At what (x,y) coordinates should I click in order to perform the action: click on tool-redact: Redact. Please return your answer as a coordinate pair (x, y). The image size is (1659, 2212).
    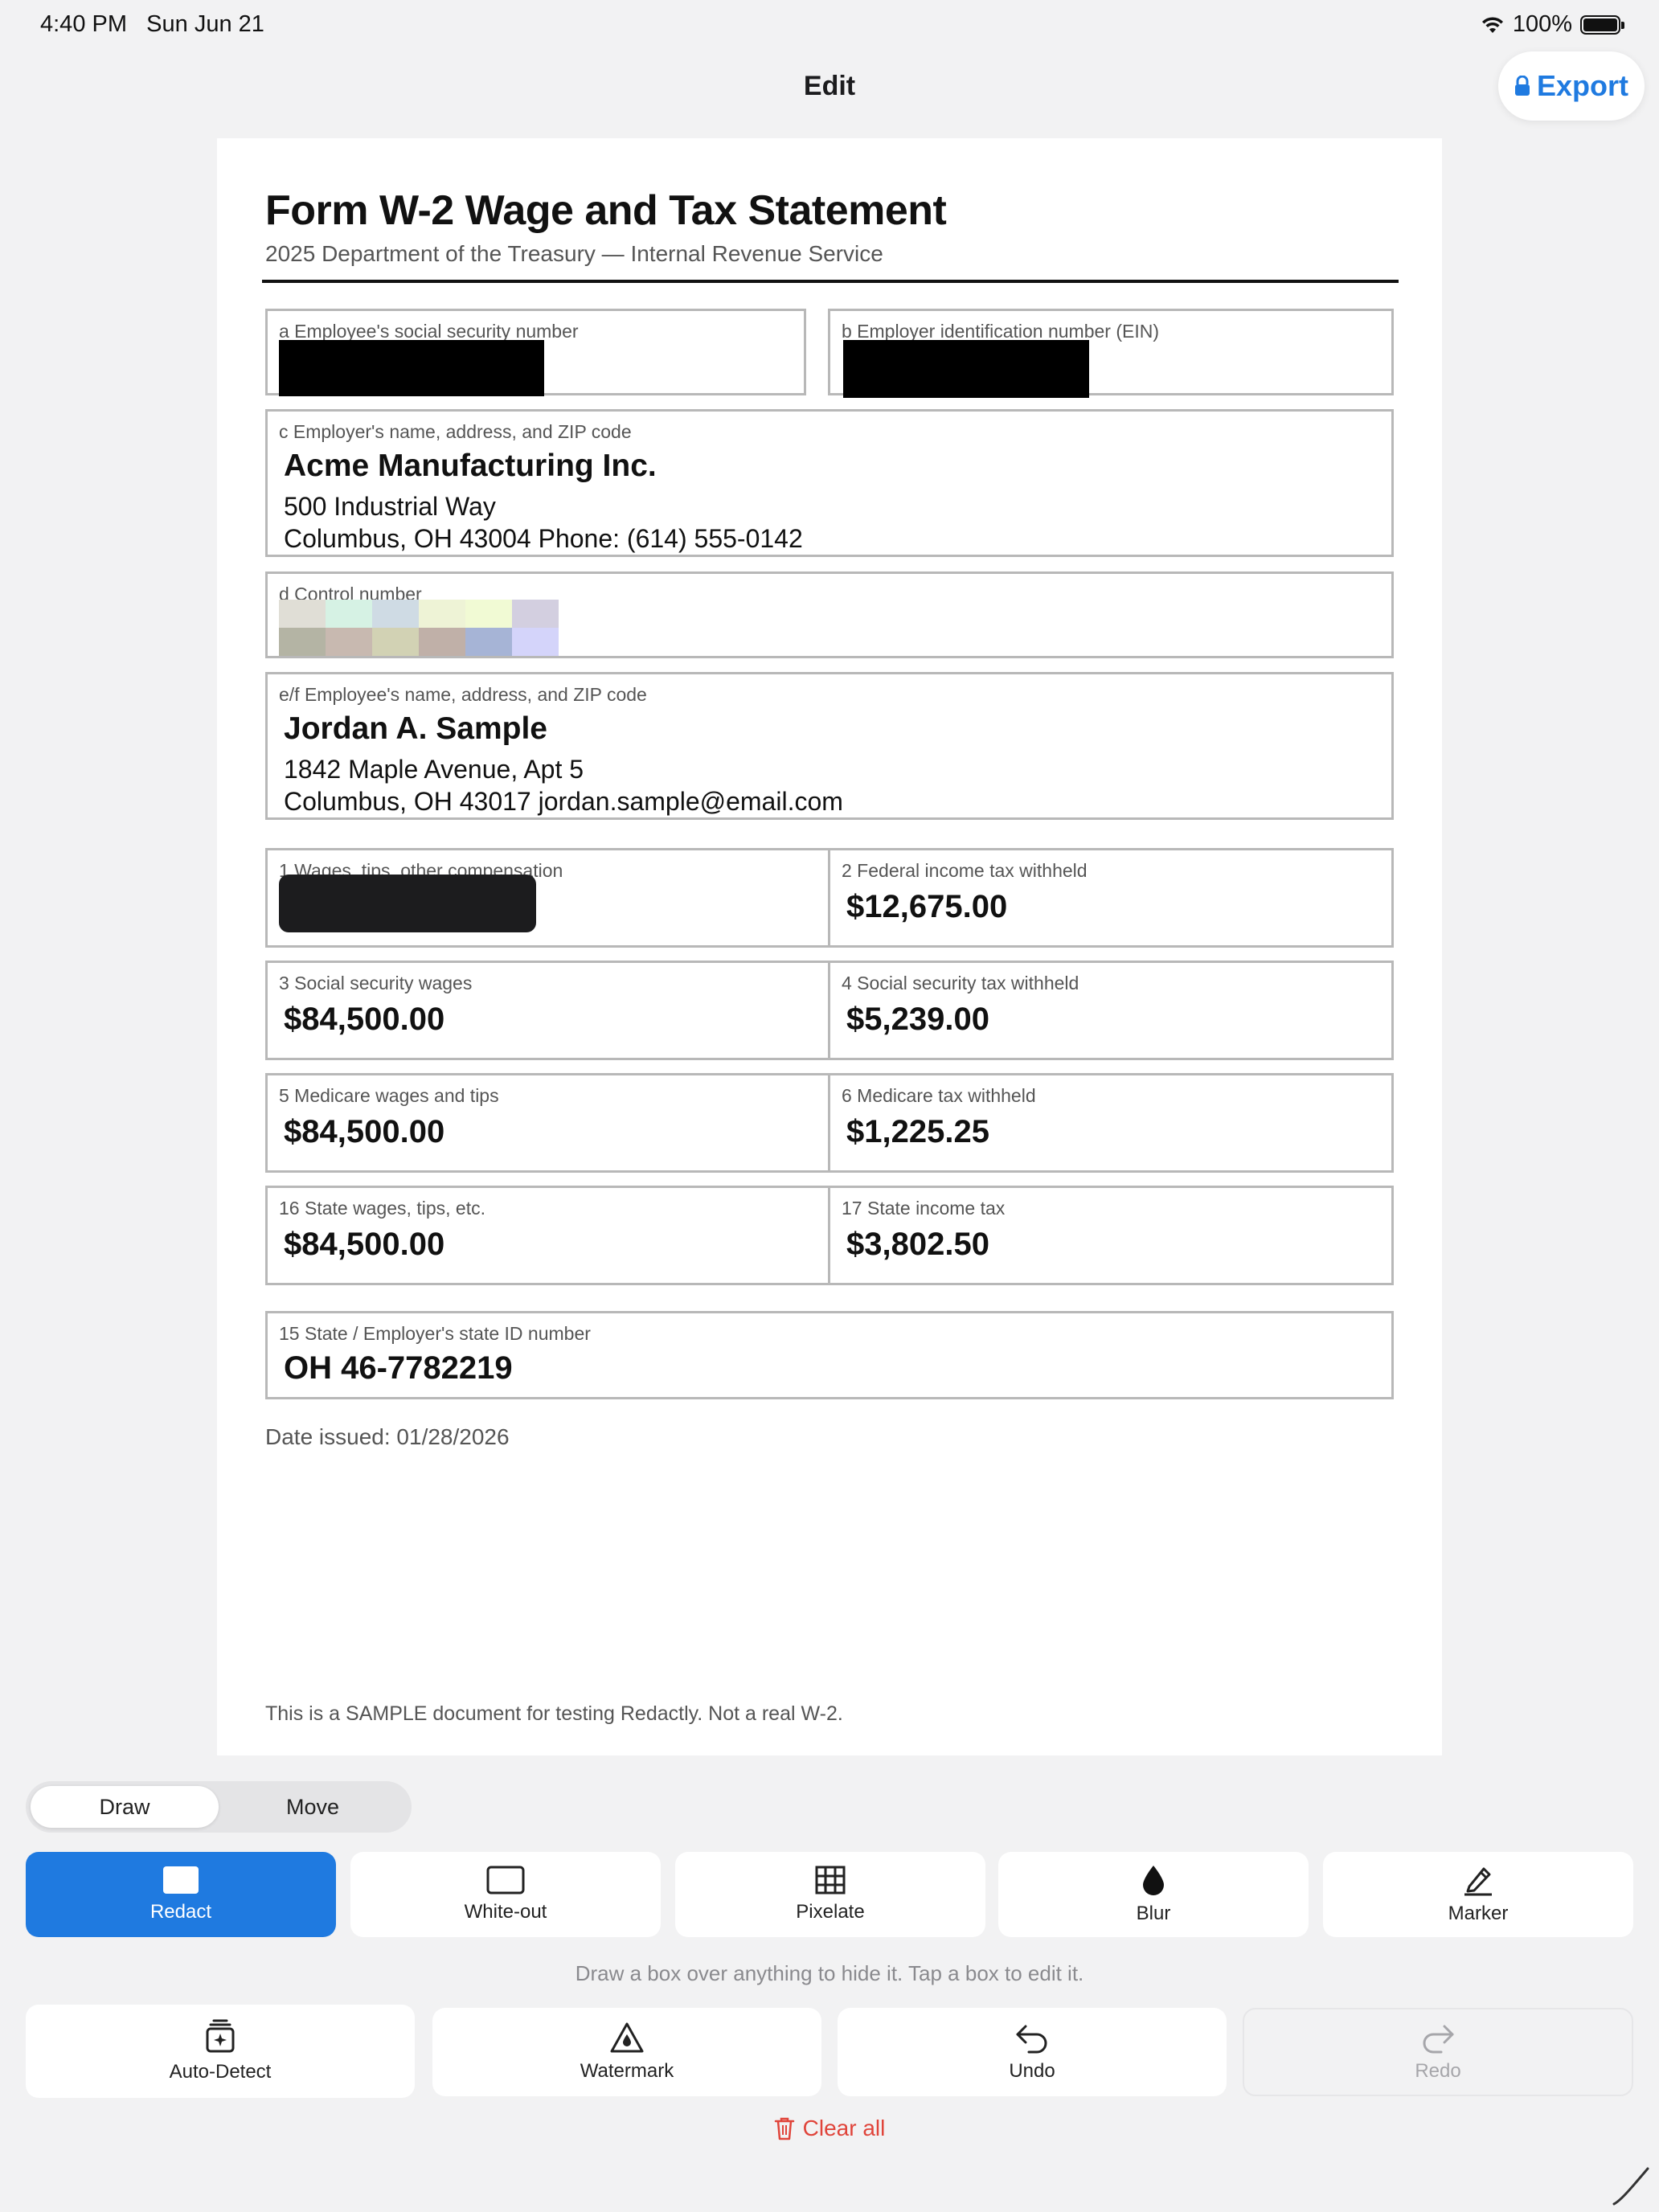
    Looking at the image, I should click on (181, 1894).